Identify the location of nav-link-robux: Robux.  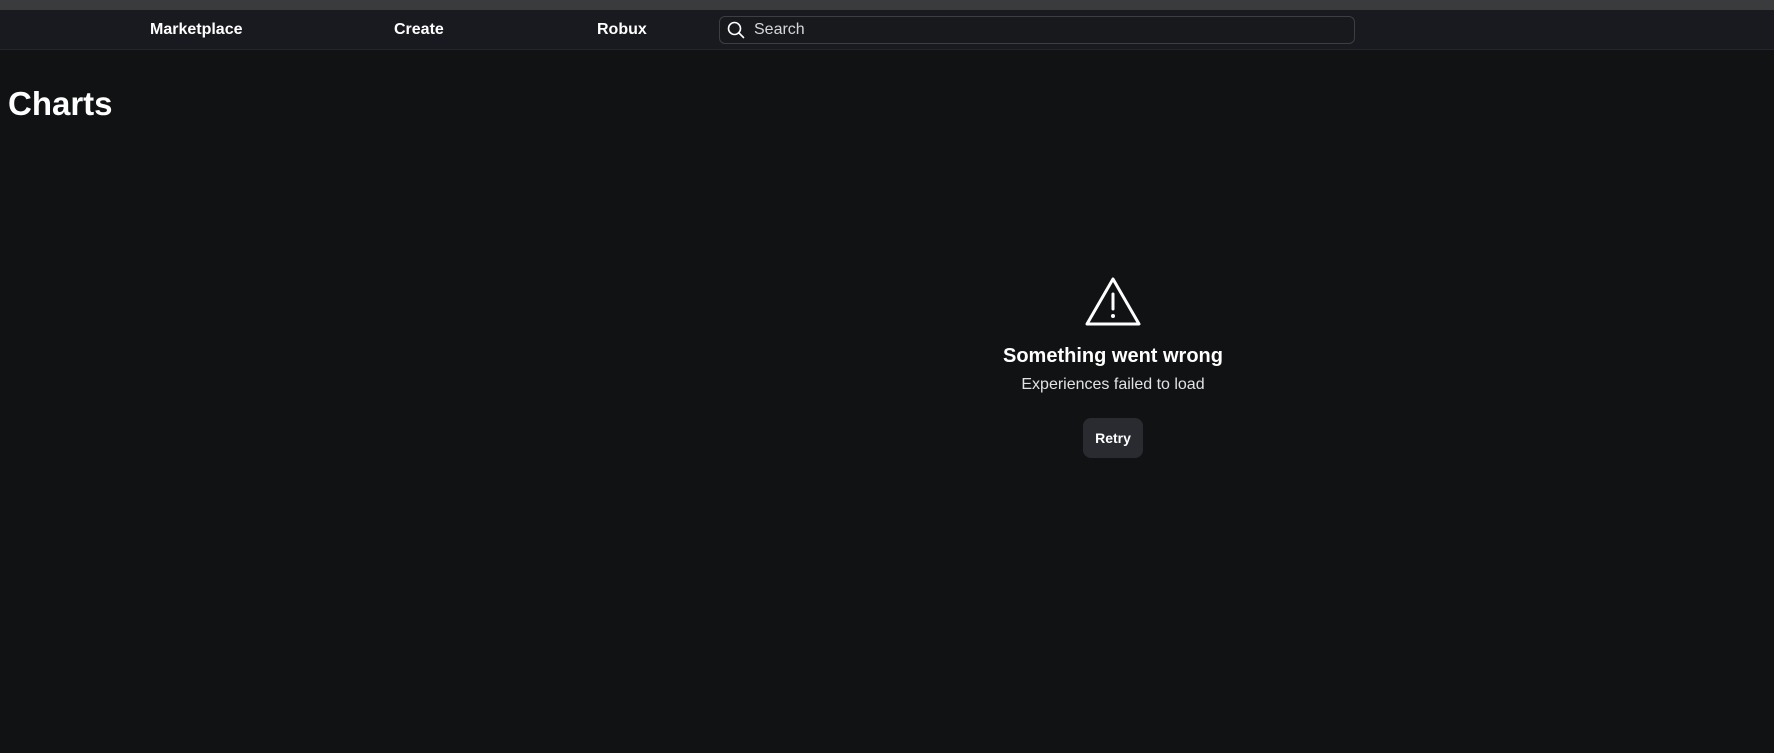
(622, 30).